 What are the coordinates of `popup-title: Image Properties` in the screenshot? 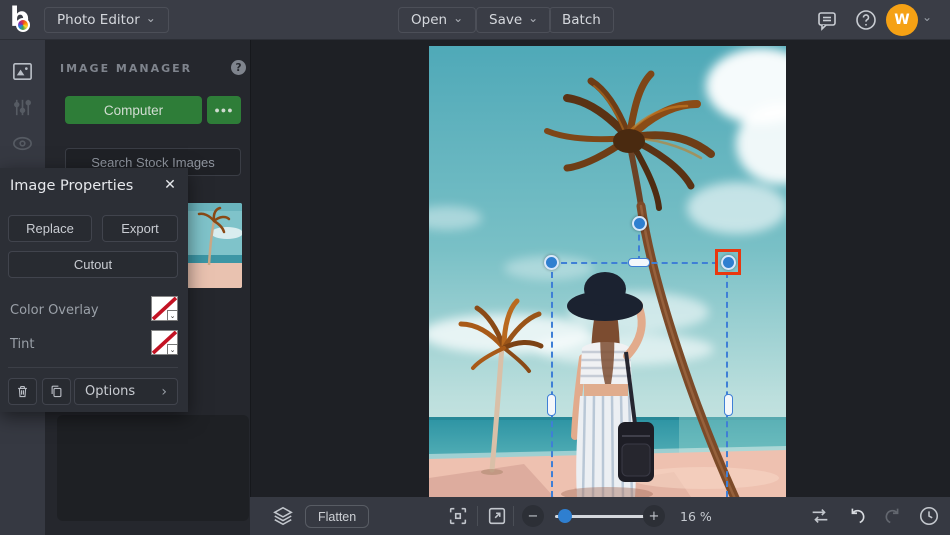 It's located at (72, 186).